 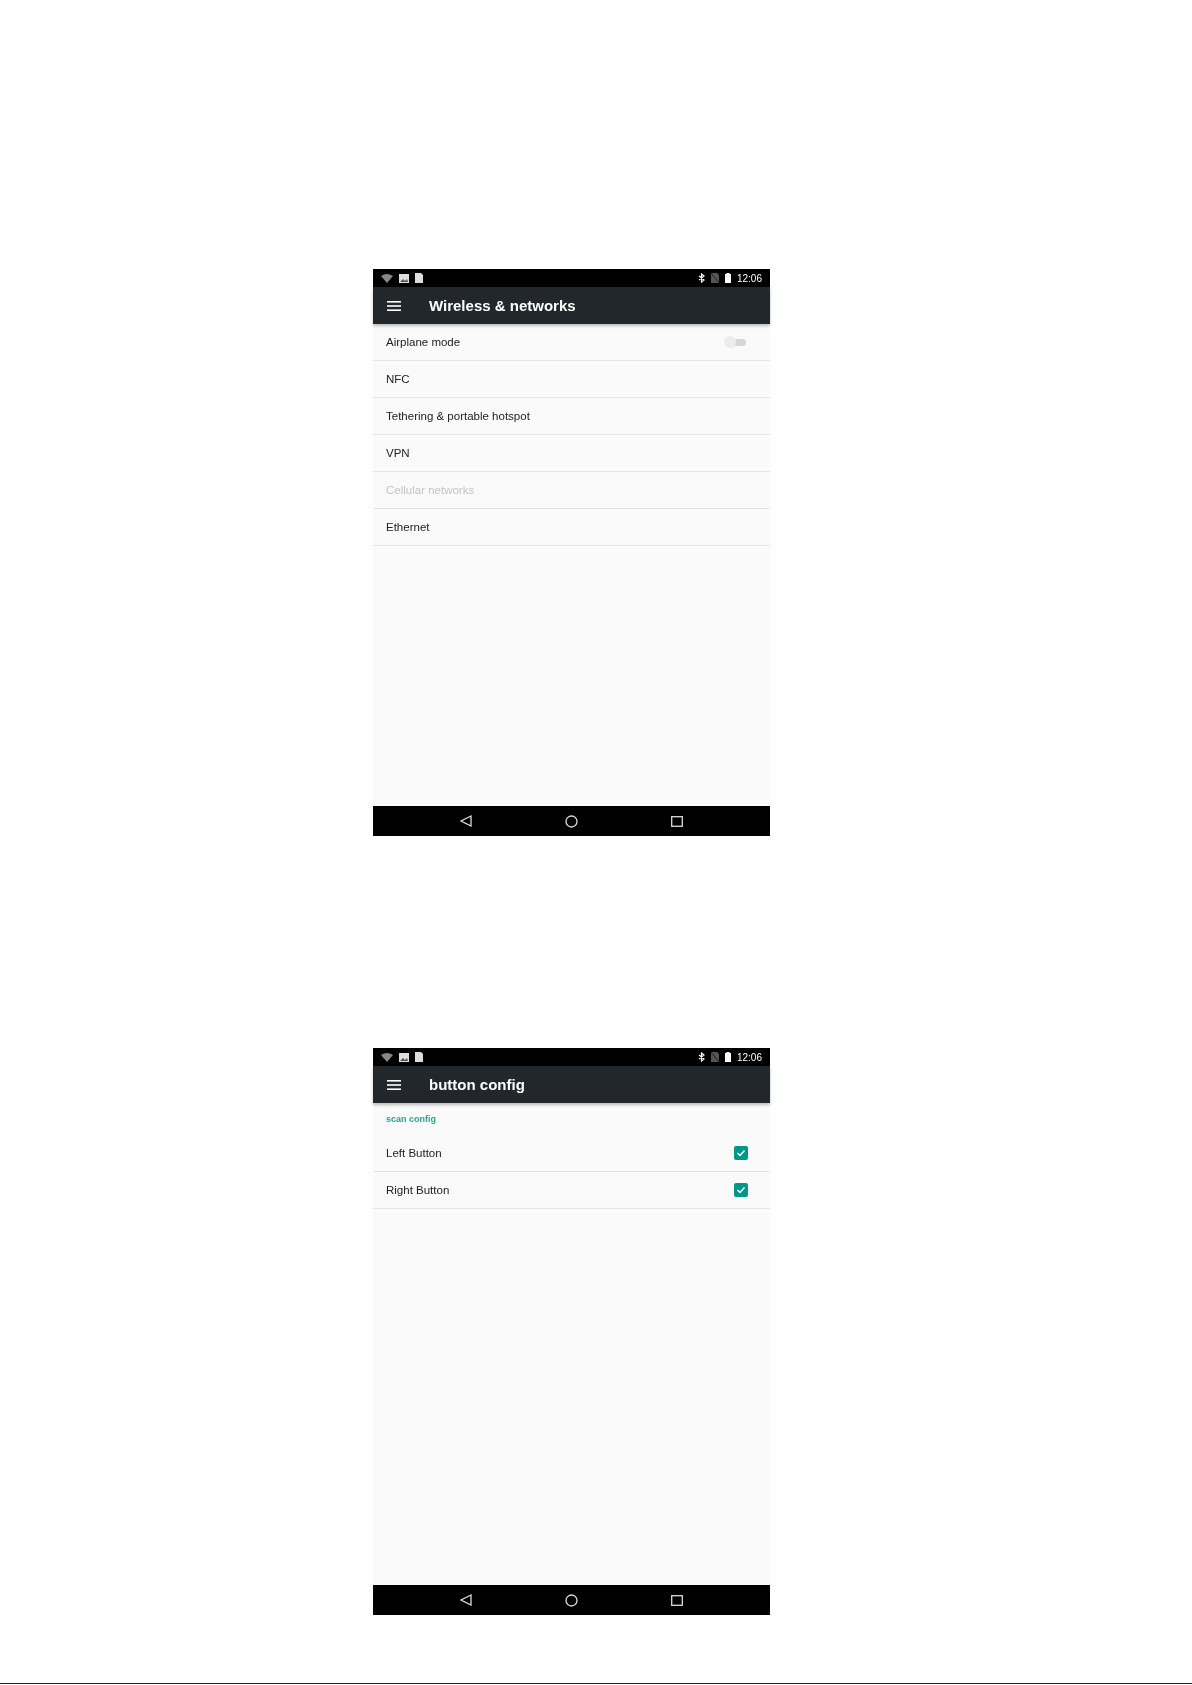 I want to click on row-label: NFC, so click(x=398, y=379).